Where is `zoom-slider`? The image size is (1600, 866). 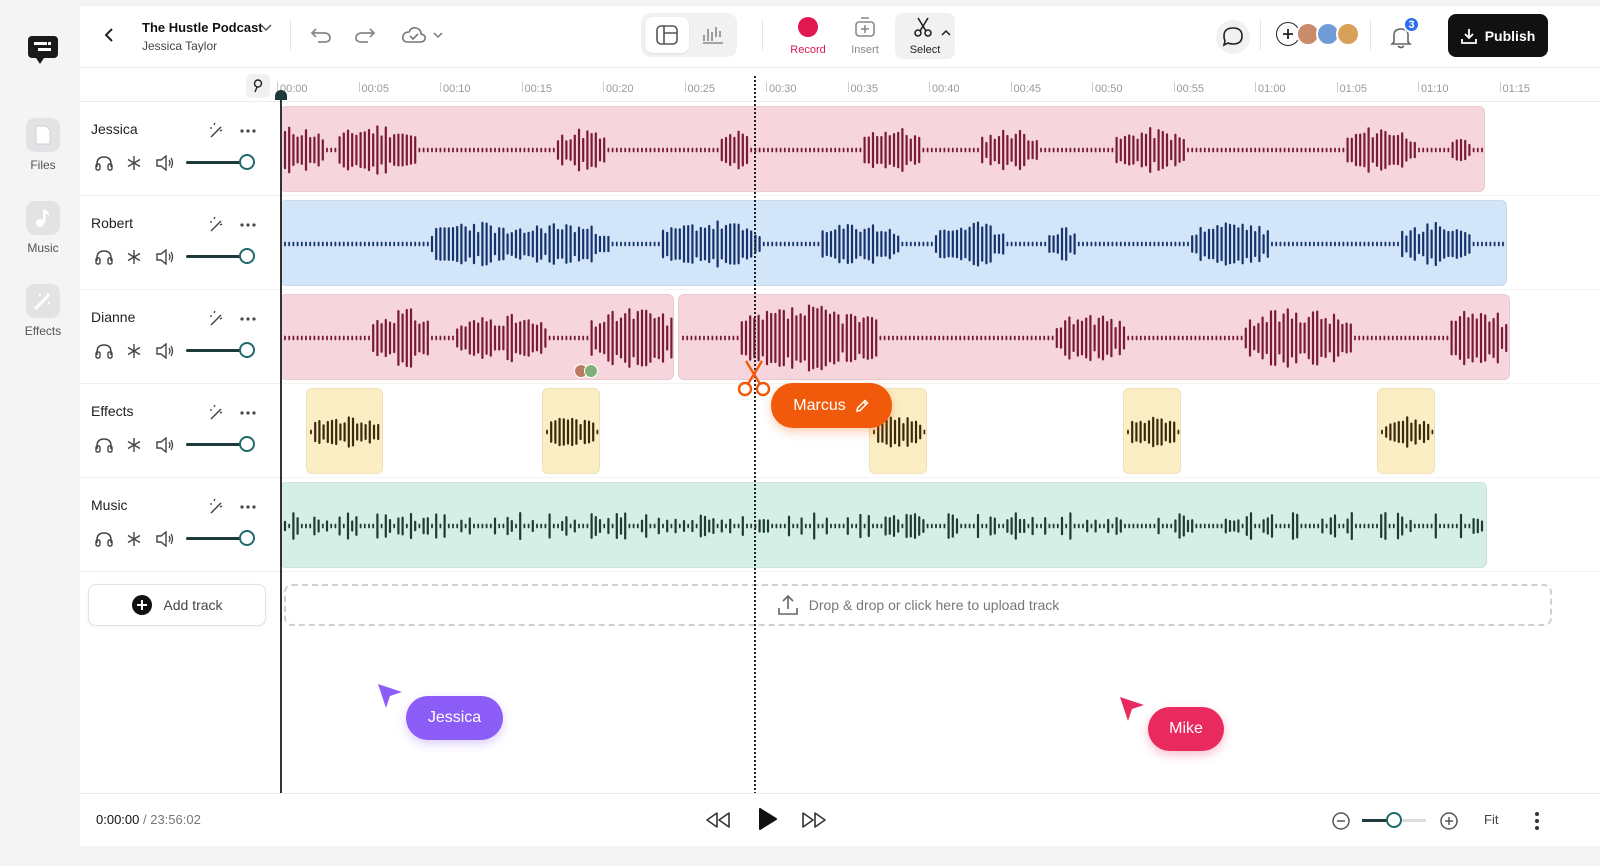 zoom-slider is located at coordinates (1394, 820).